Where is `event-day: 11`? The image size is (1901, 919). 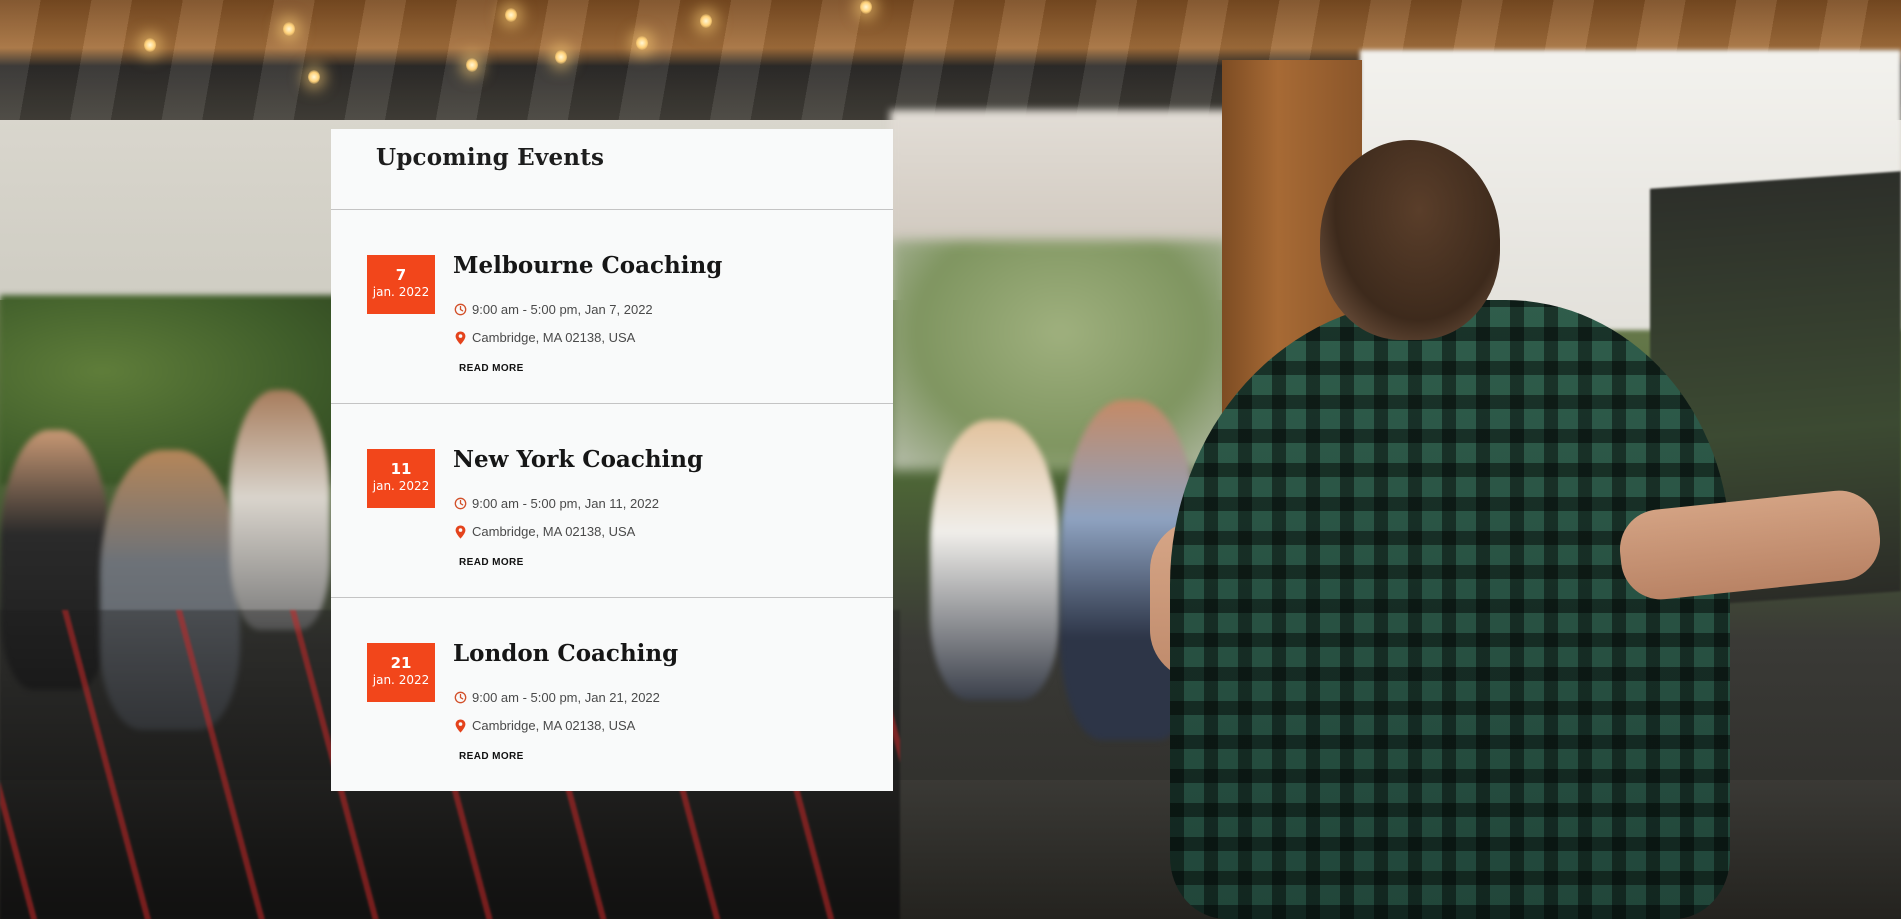 event-day: 11 is located at coordinates (401, 469).